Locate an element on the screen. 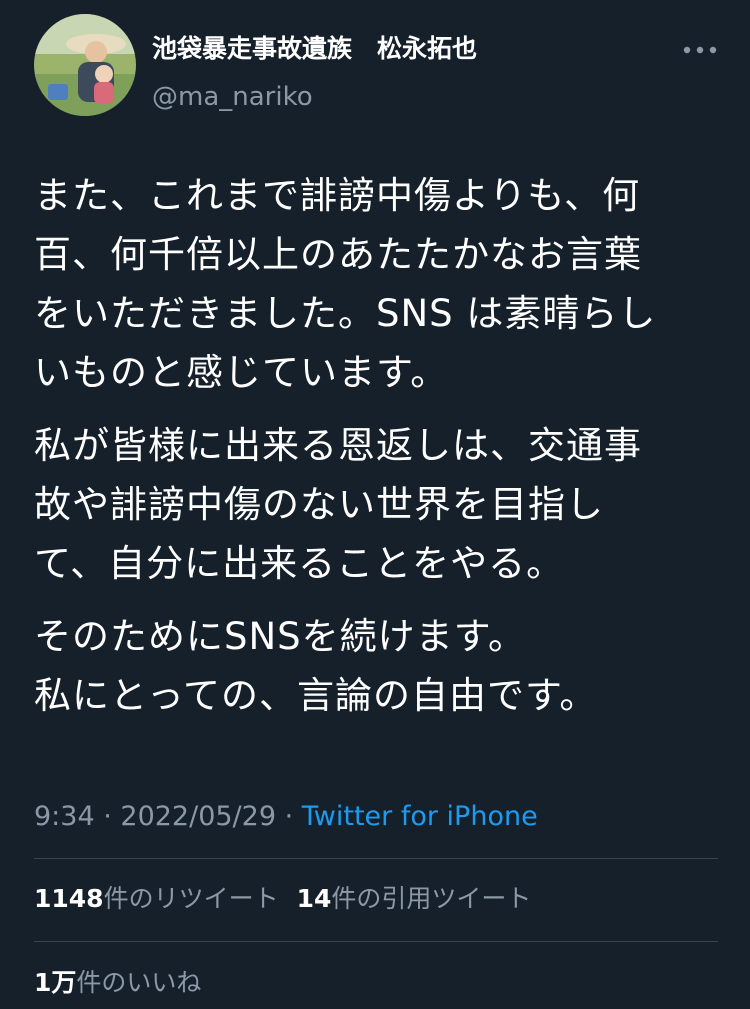  retweets-stat: 1148件のリツイート is located at coordinates (156, 898).